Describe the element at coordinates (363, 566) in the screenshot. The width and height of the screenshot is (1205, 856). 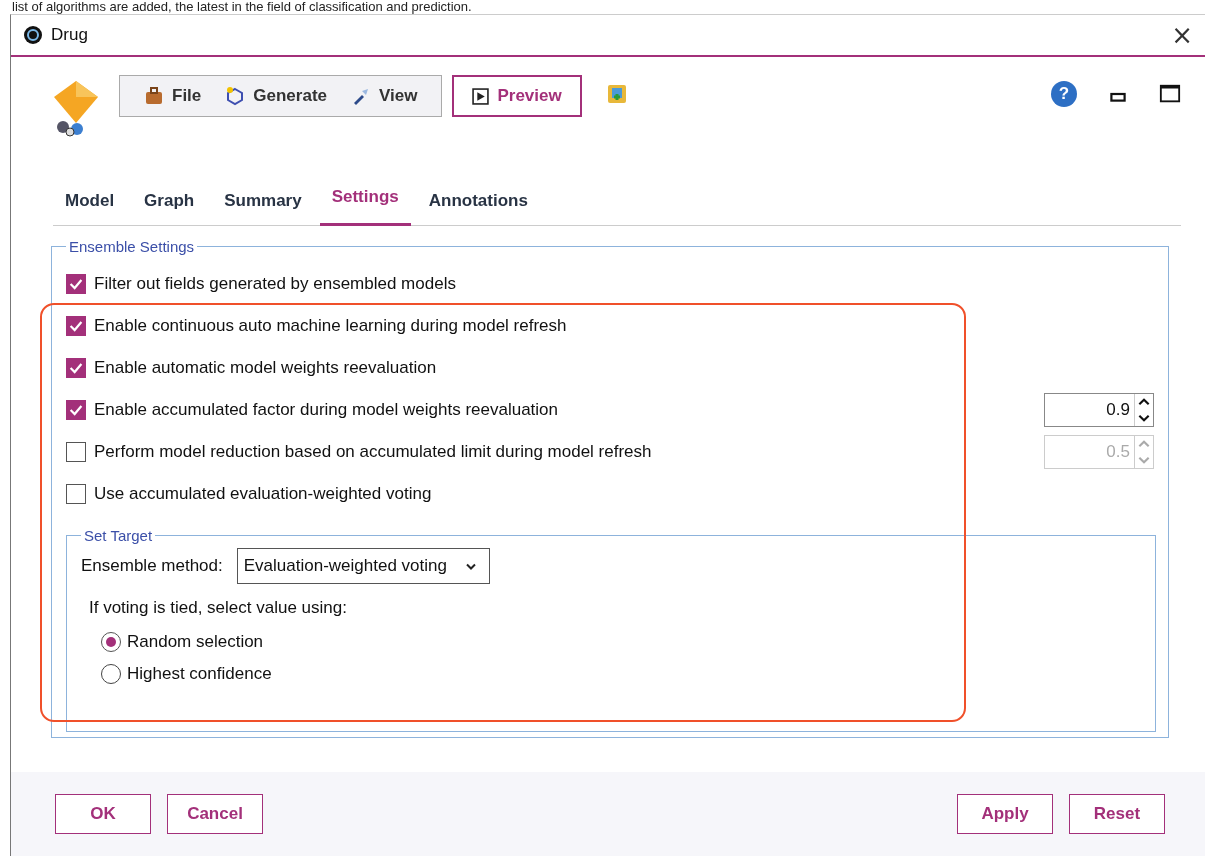
I see `method-dropdown: Evaluation-weighted voting` at that location.